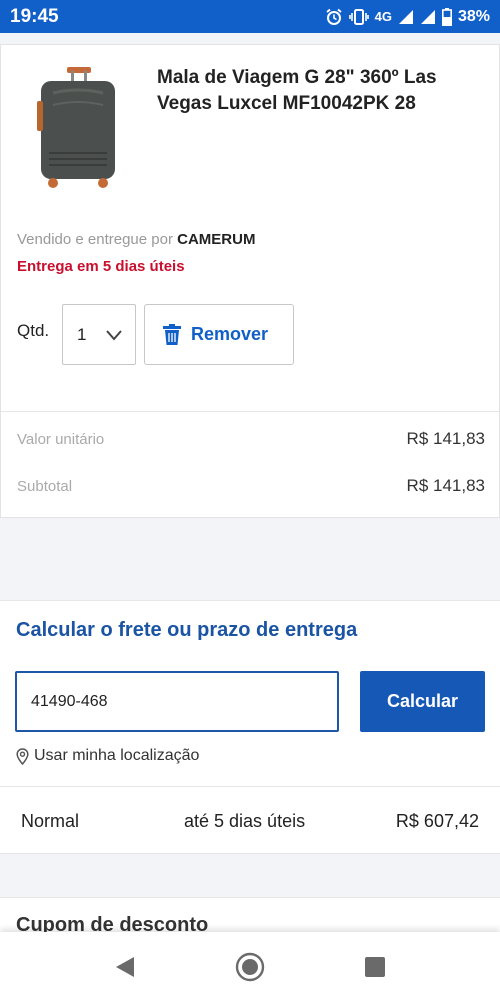  What do you see at coordinates (445, 485) in the screenshot?
I see `subtotal-value: R$ 141,83` at bounding box center [445, 485].